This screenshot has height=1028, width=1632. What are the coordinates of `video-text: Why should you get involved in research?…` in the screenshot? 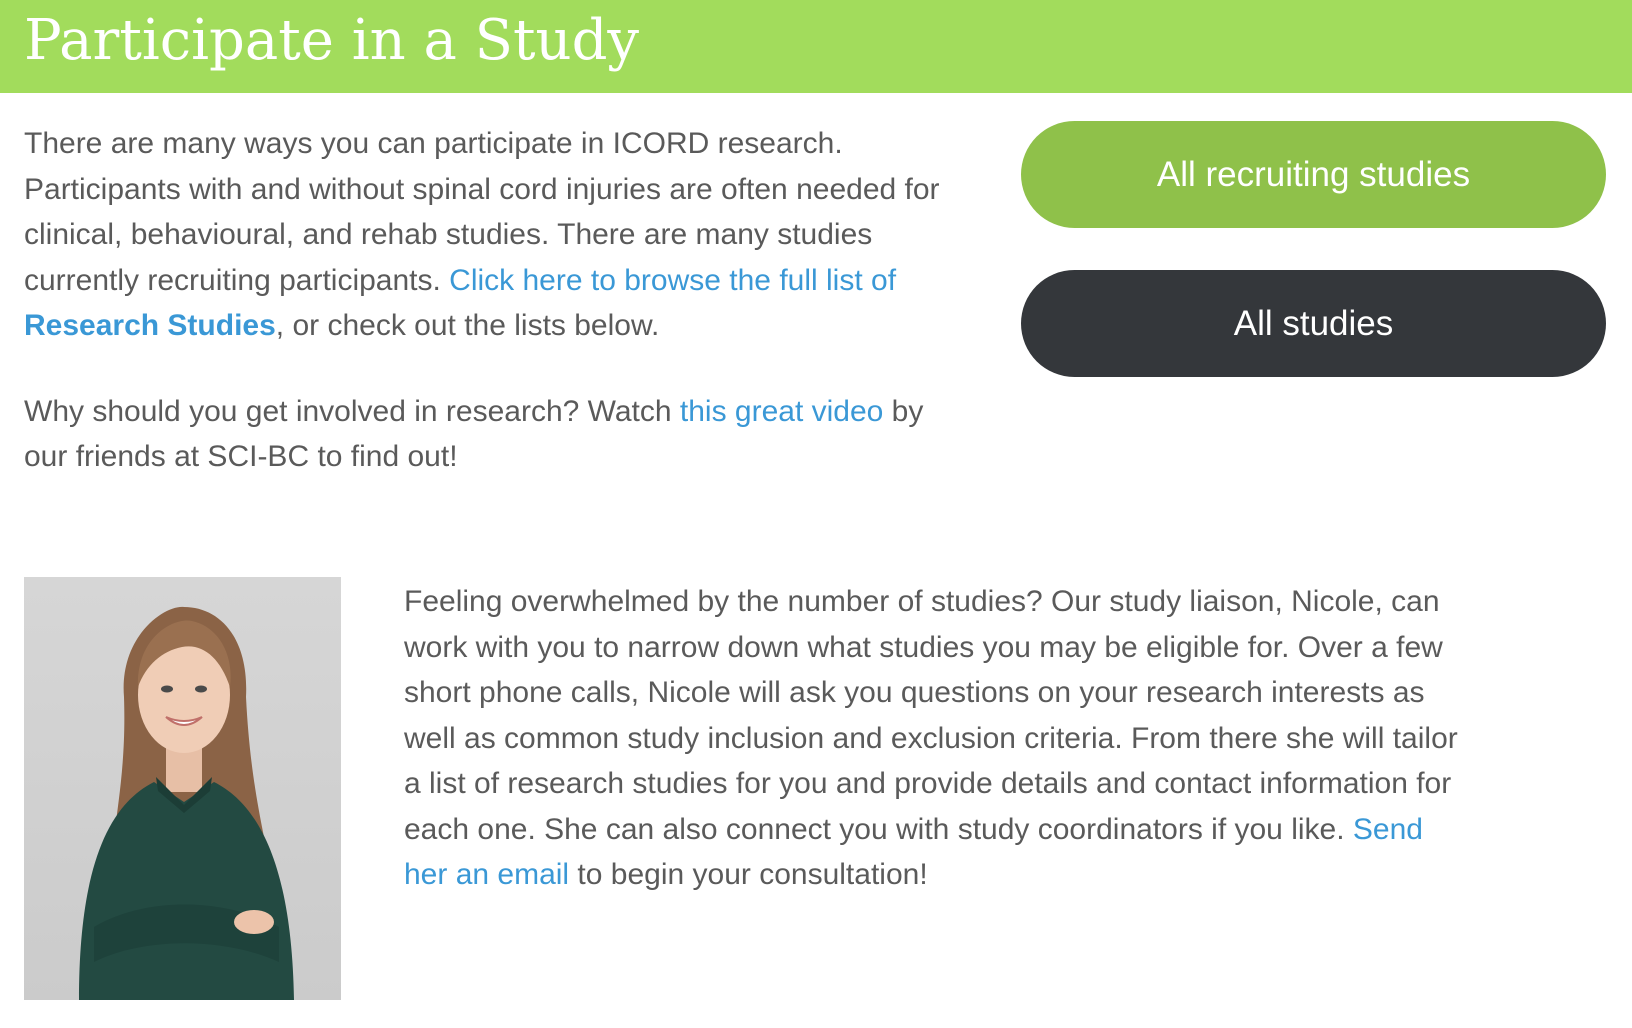 It's located at (352, 411).